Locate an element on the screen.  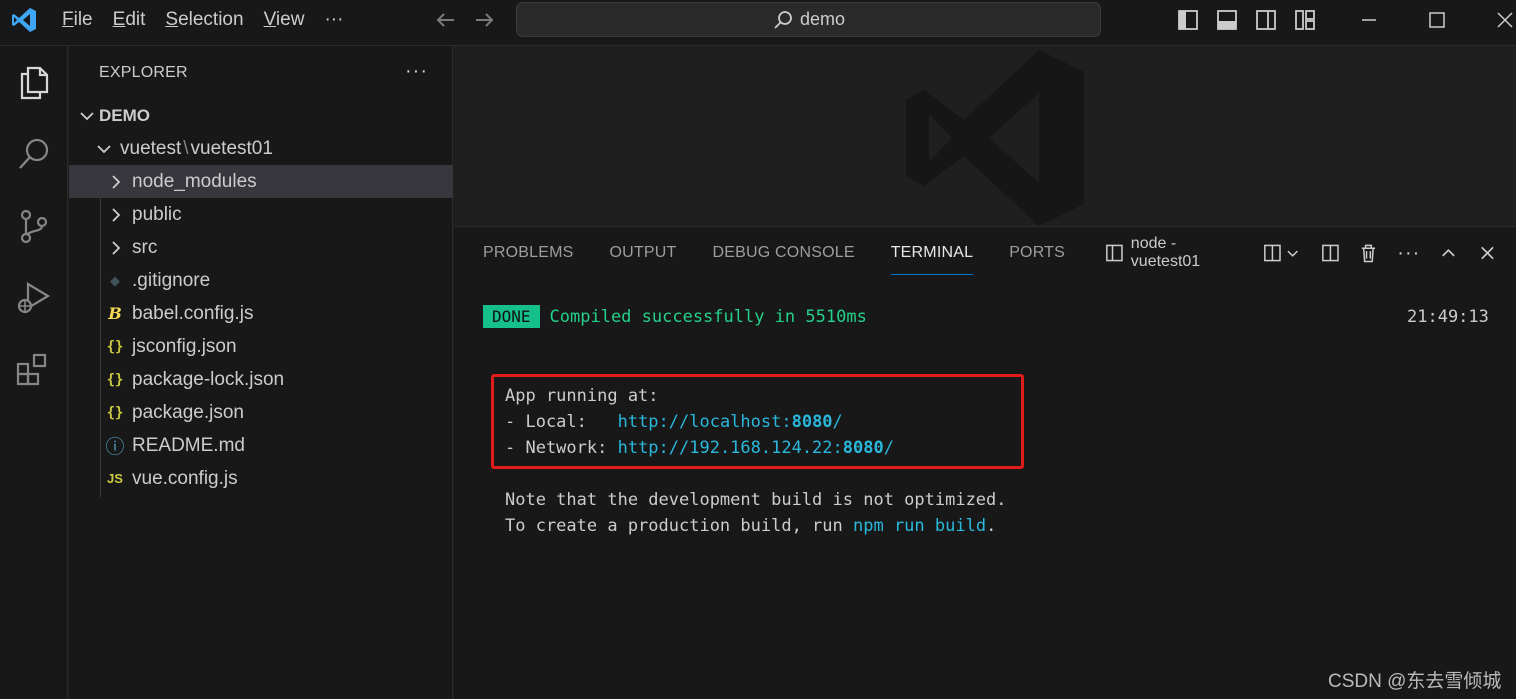
tab-terminal: TERMINAL is located at coordinates (932, 252).